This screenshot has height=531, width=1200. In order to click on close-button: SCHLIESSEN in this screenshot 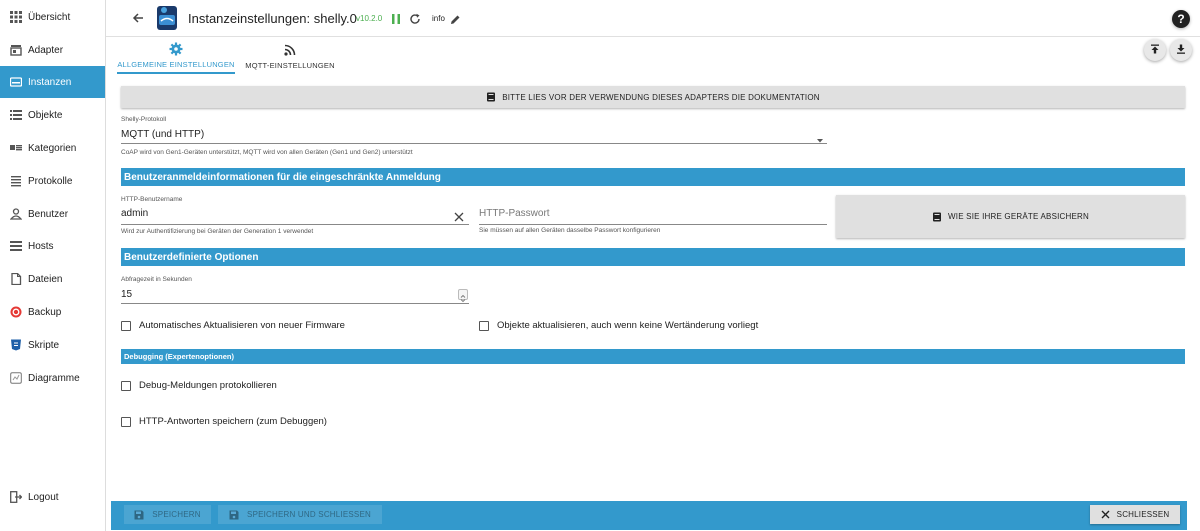, I will do `click(1135, 514)`.